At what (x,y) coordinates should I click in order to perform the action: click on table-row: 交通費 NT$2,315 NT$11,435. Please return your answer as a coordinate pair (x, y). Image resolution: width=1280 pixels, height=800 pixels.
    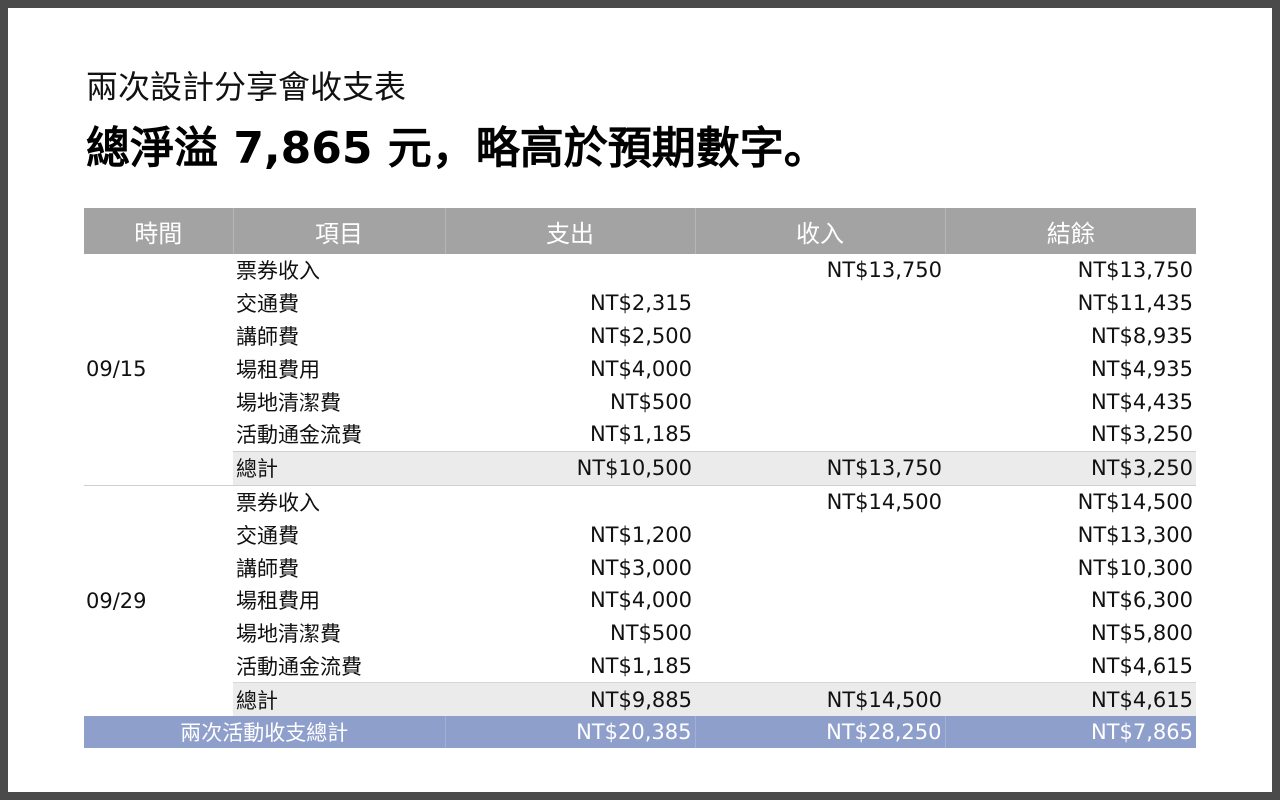
    Looking at the image, I should click on (640, 303).